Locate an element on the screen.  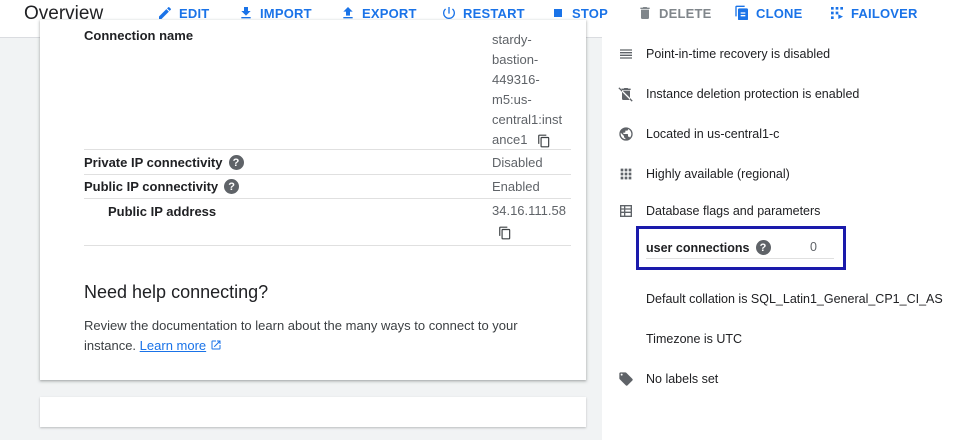
flag-value: 0 is located at coordinates (813, 247).